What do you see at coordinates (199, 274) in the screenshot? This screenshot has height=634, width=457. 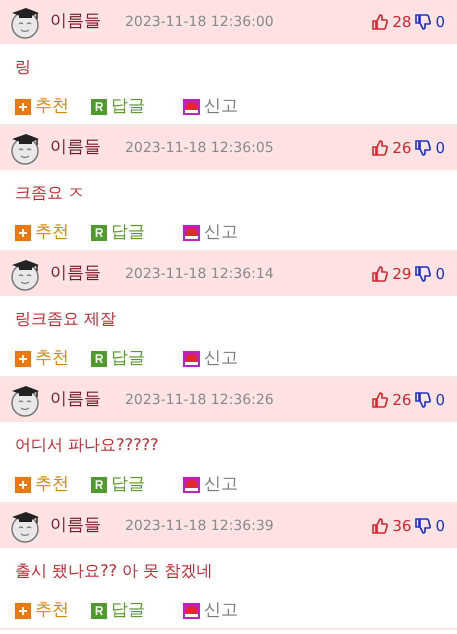 I see `comment-date: 2023-11-18 12:36:14` at bounding box center [199, 274].